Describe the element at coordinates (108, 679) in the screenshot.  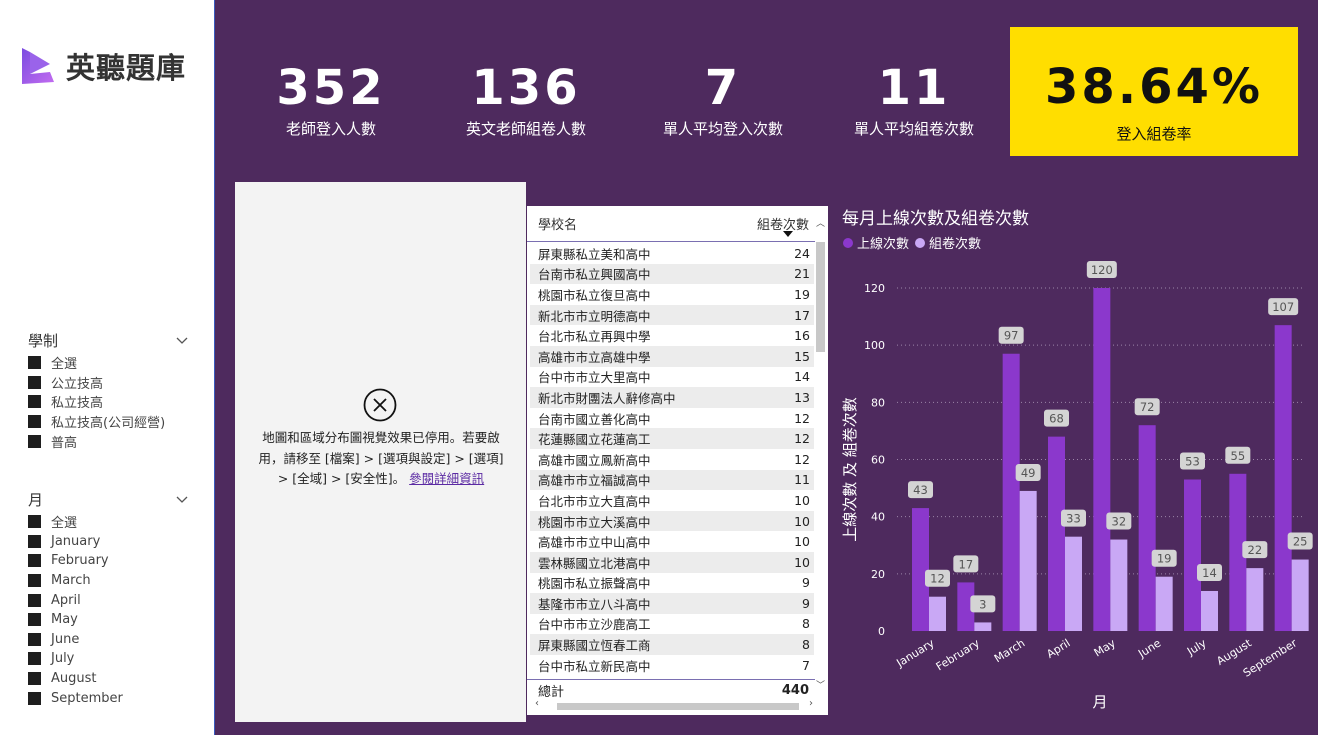
I see `month-option: August` at that location.